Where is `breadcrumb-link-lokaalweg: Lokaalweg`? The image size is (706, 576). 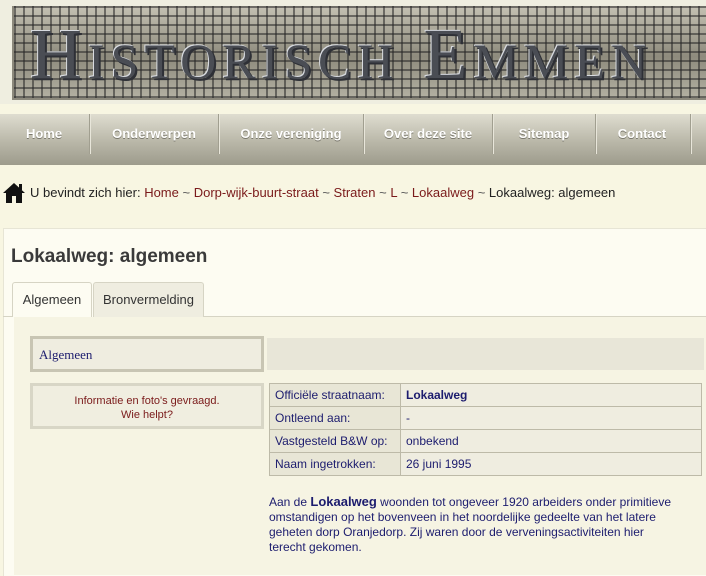
breadcrumb-link-lokaalweg: Lokaalweg is located at coordinates (443, 192).